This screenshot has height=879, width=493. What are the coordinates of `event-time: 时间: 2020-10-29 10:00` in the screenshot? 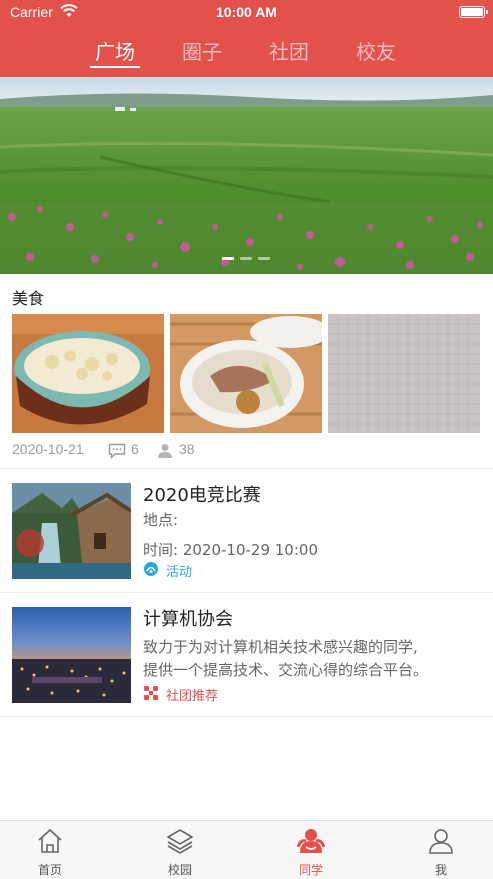 It's located at (230, 550).